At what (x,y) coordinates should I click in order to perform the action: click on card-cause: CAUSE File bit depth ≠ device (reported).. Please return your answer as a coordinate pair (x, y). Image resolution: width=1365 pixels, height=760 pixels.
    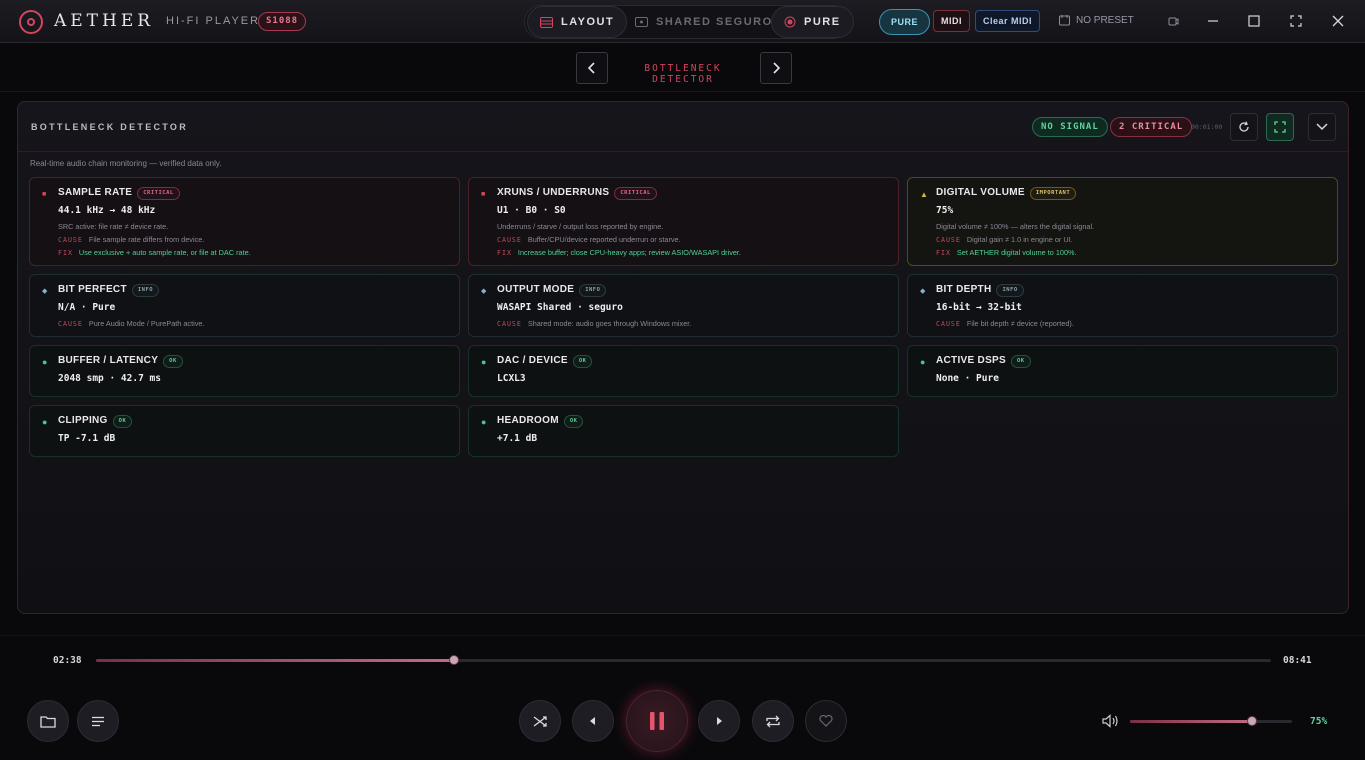
    Looking at the image, I should click on (1005, 323).